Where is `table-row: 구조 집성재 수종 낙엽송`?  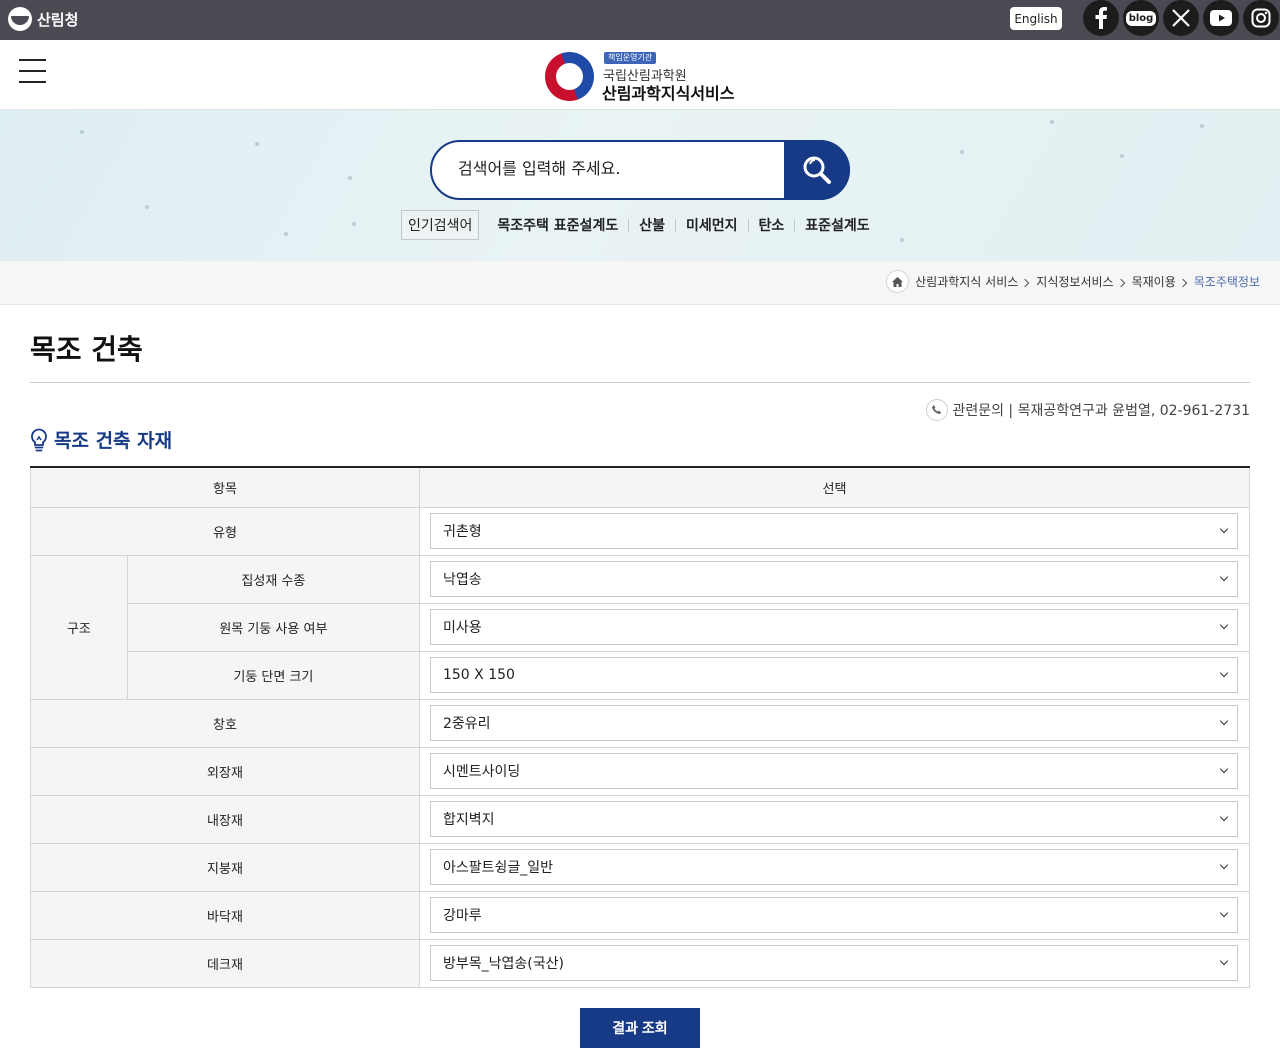 table-row: 구조 집성재 수종 낙엽송 is located at coordinates (640, 627).